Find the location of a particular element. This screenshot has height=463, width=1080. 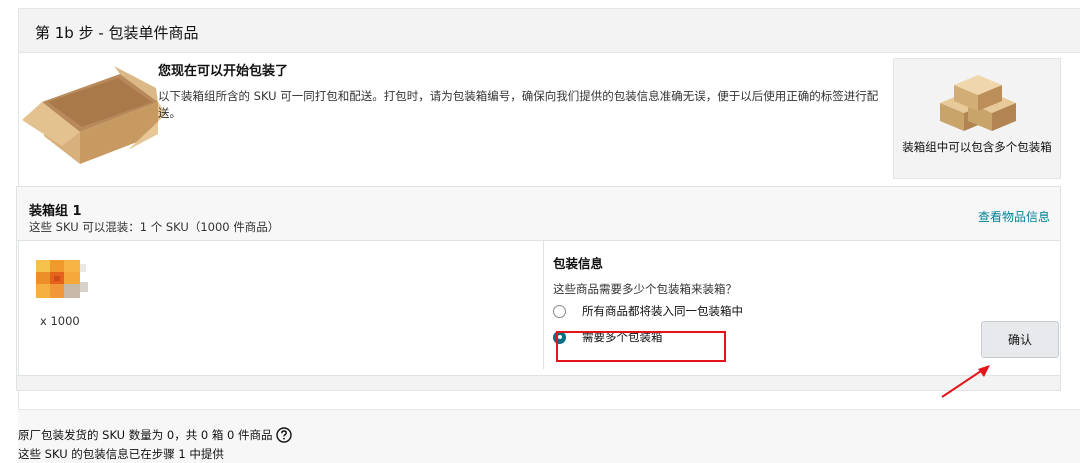

radio-single-box is located at coordinates (559, 311).